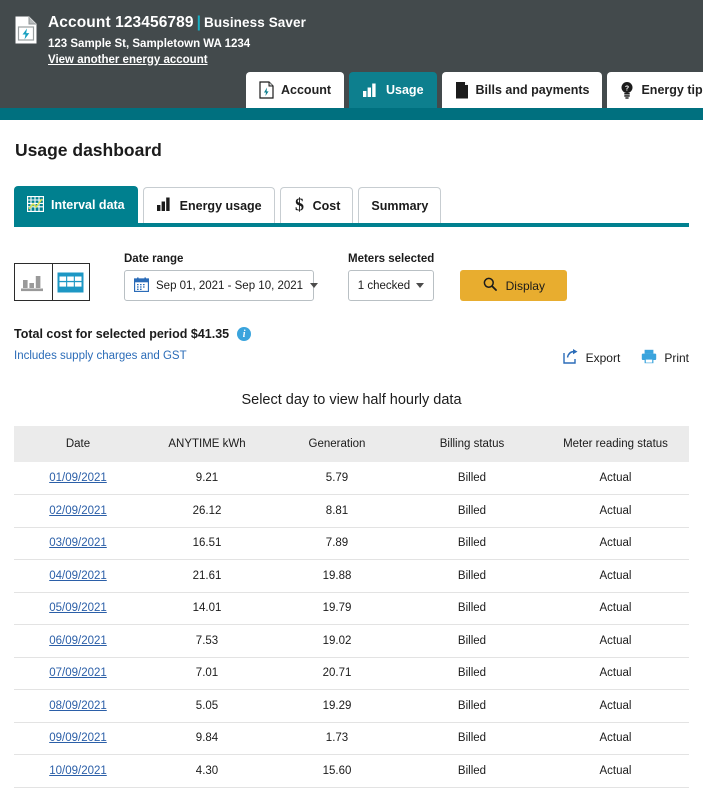  What do you see at coordinates (514, 285) in the screenshot?
I see `display-button: Display` at bounding box center [514, 285].